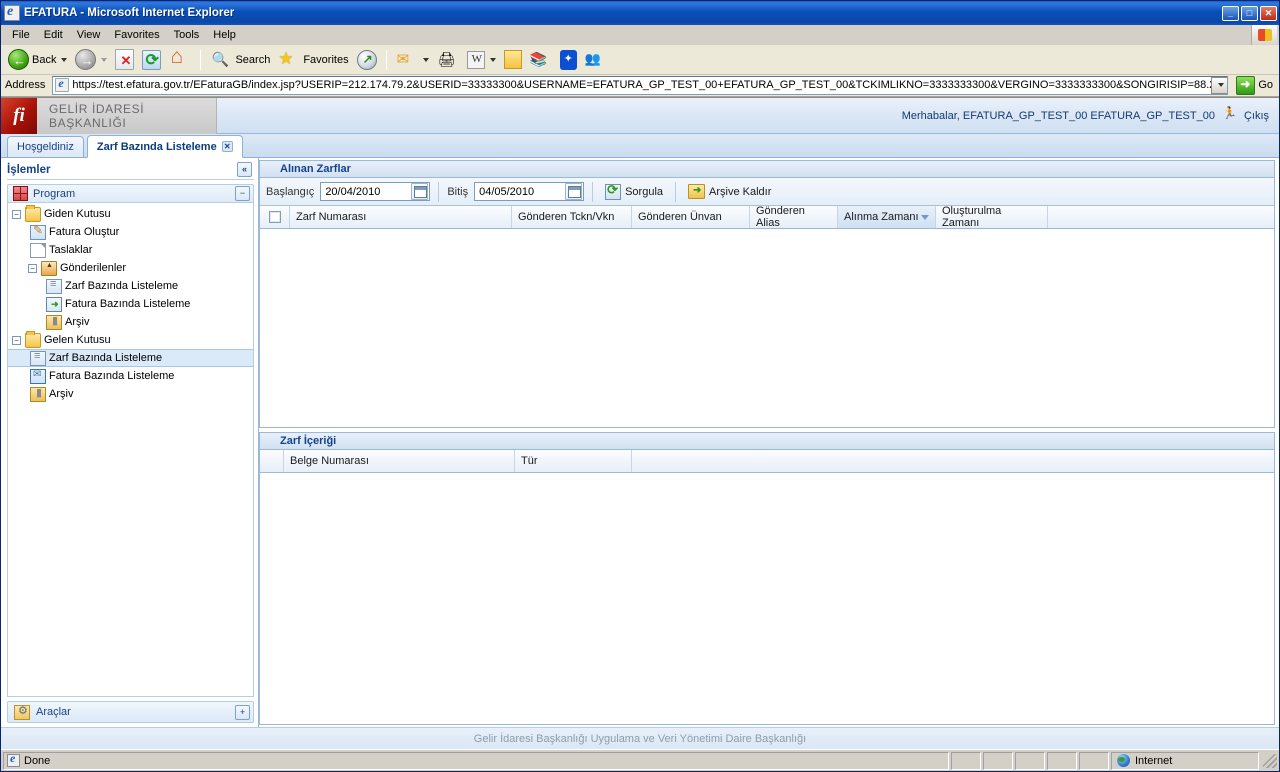 Image resolution: width=1280 pixels, height=772 pixels. Describe the element at coordinates (130, 322) in the screenshot. I see `sidebar-item-gonderilen-arsiv: Arşiv` at that location.